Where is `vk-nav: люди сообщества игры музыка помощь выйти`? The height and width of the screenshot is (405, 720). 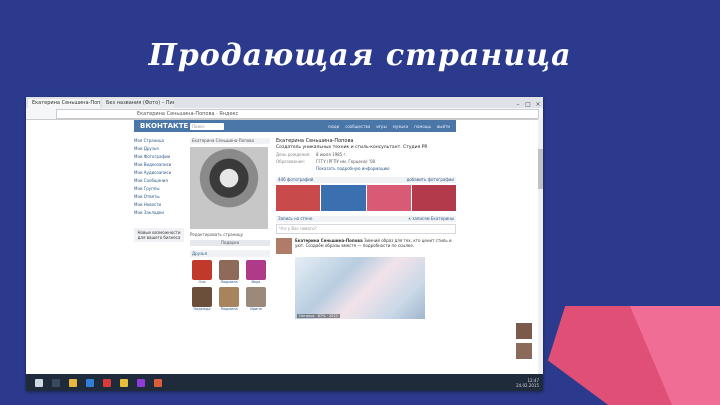
vk-nav: люди сообщества игры музыка помощь выйти is located at coordinates (386, 126).